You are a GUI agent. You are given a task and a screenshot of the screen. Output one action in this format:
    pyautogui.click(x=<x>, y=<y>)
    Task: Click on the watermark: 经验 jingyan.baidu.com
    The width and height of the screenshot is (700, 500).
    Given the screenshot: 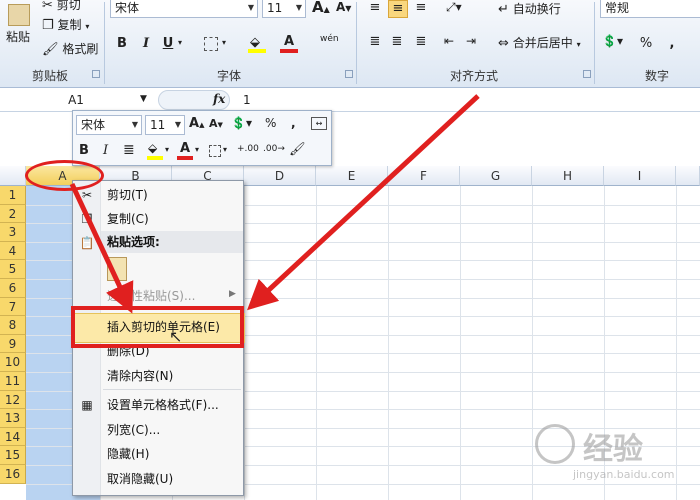 What is the action you would take?
    pyautogui.click(x=615, y=457)
    